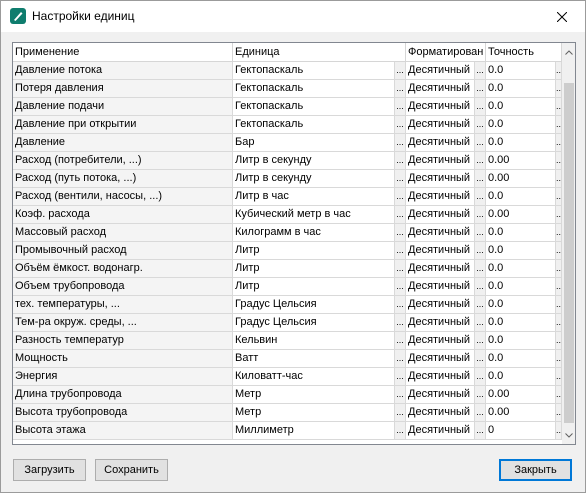  What do you see at coordinates (49, 470) in the screenshot?
I see `load-button: Загрузить` at bounding box center [49, 470].